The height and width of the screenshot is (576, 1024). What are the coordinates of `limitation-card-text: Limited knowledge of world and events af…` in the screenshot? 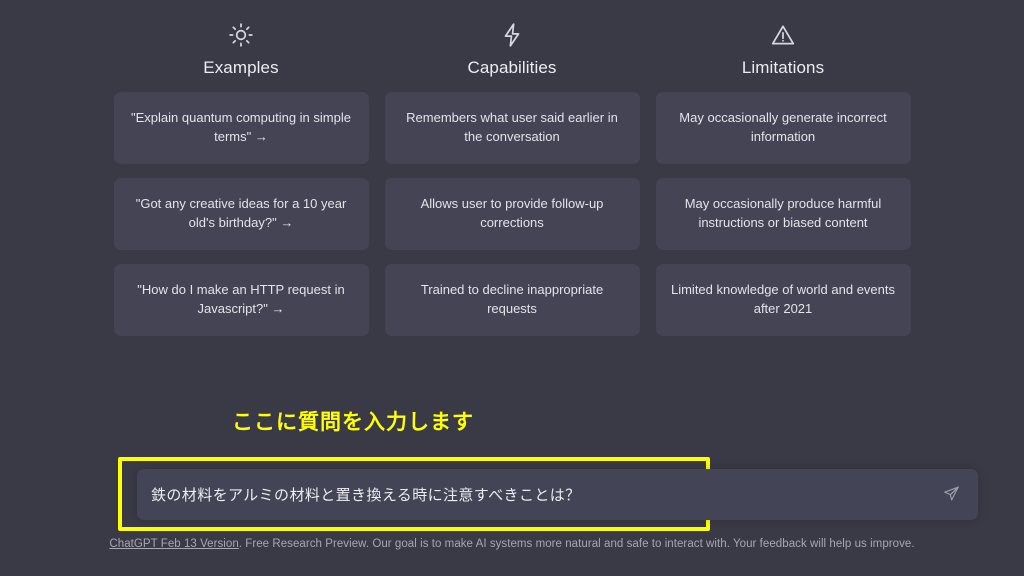 It's located at (783, 299).